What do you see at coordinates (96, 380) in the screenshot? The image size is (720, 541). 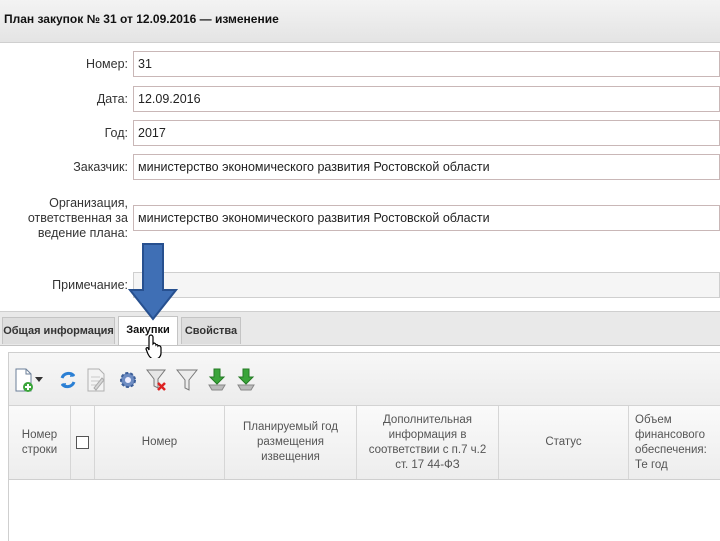 I see `edit-document-icon` at bounding box center [96, 380].